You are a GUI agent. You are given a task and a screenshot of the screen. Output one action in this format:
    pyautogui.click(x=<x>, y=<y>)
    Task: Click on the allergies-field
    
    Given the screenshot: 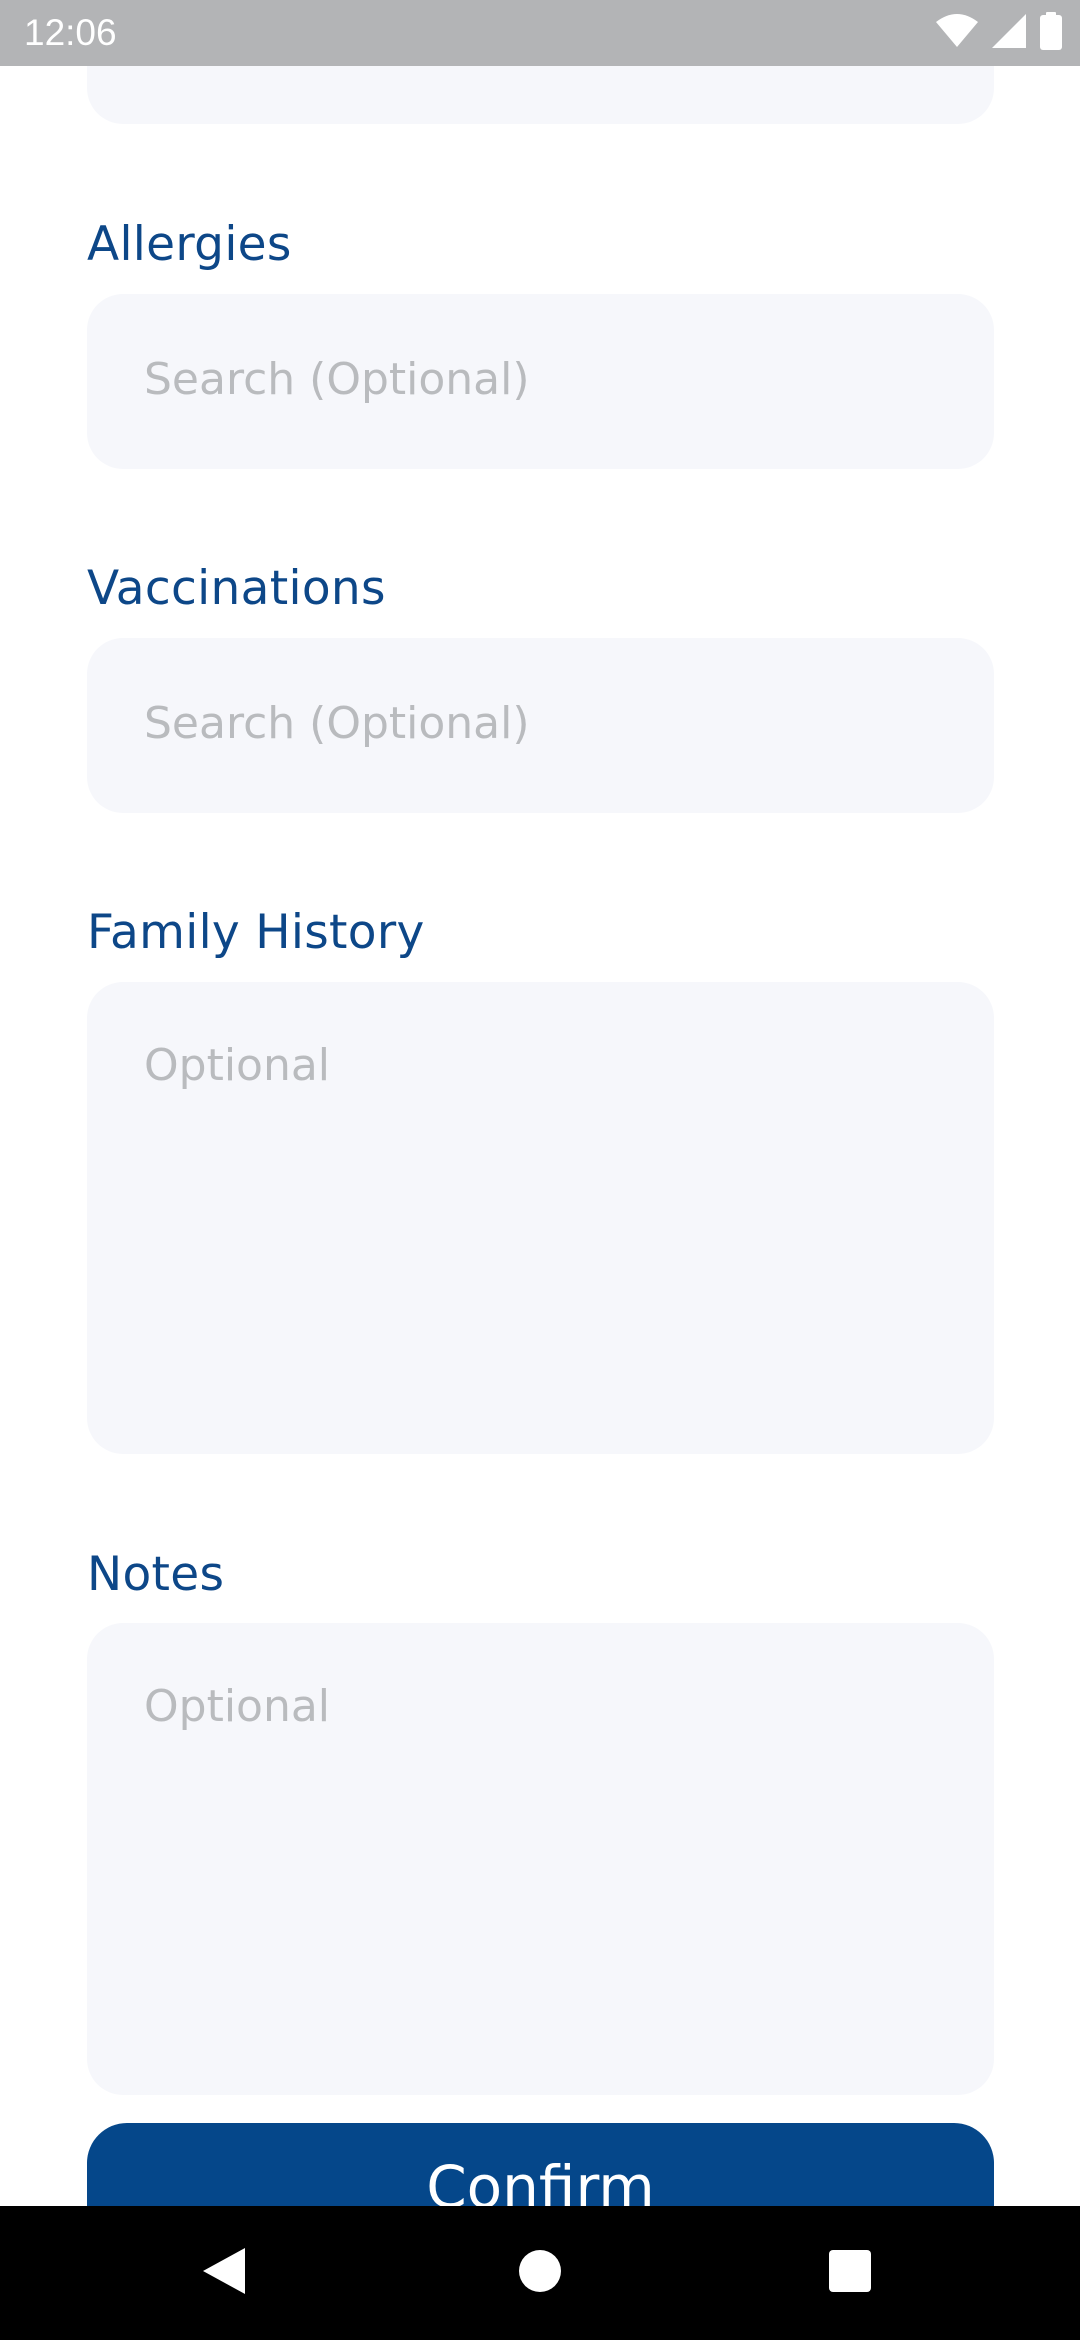 What is the action you would take?
    pyautogui.click(x=540, y=381)
    